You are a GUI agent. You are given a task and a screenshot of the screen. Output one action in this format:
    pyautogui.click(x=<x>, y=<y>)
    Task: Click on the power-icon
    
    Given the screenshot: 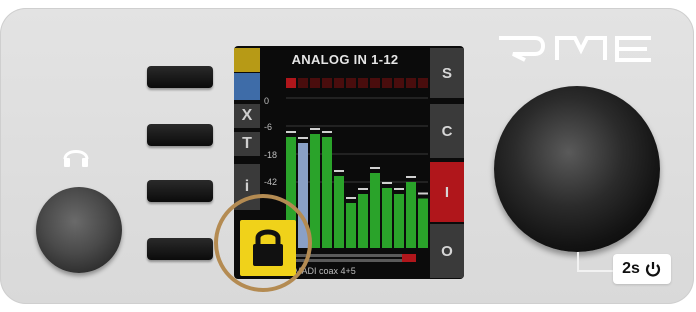 What is the action you would take?
    pyautogui.click(x=652, y=269)
    